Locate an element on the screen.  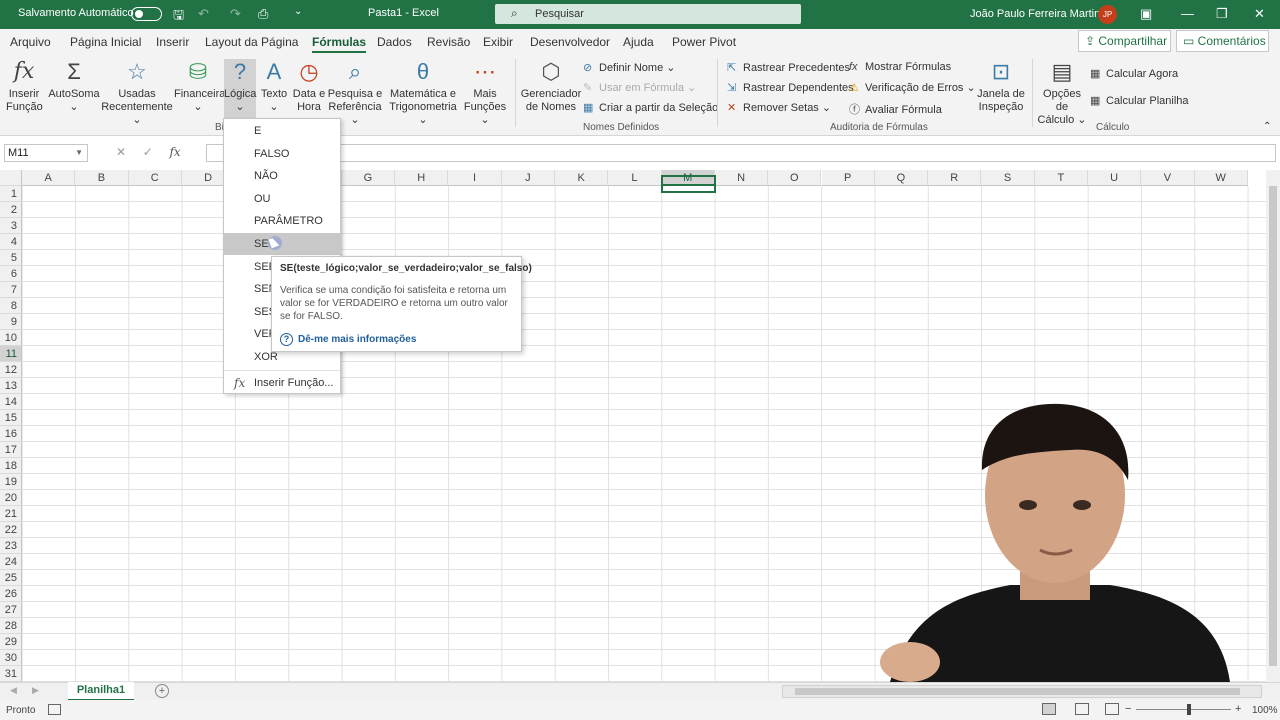
row-header: 30 is located at coordinates (11, 658).